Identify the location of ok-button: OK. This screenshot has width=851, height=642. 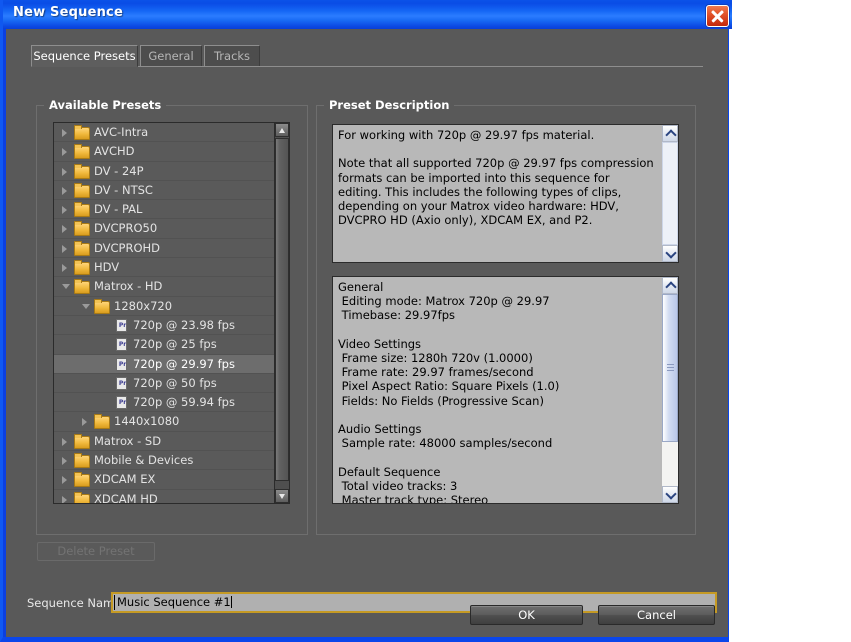
(526, 615).